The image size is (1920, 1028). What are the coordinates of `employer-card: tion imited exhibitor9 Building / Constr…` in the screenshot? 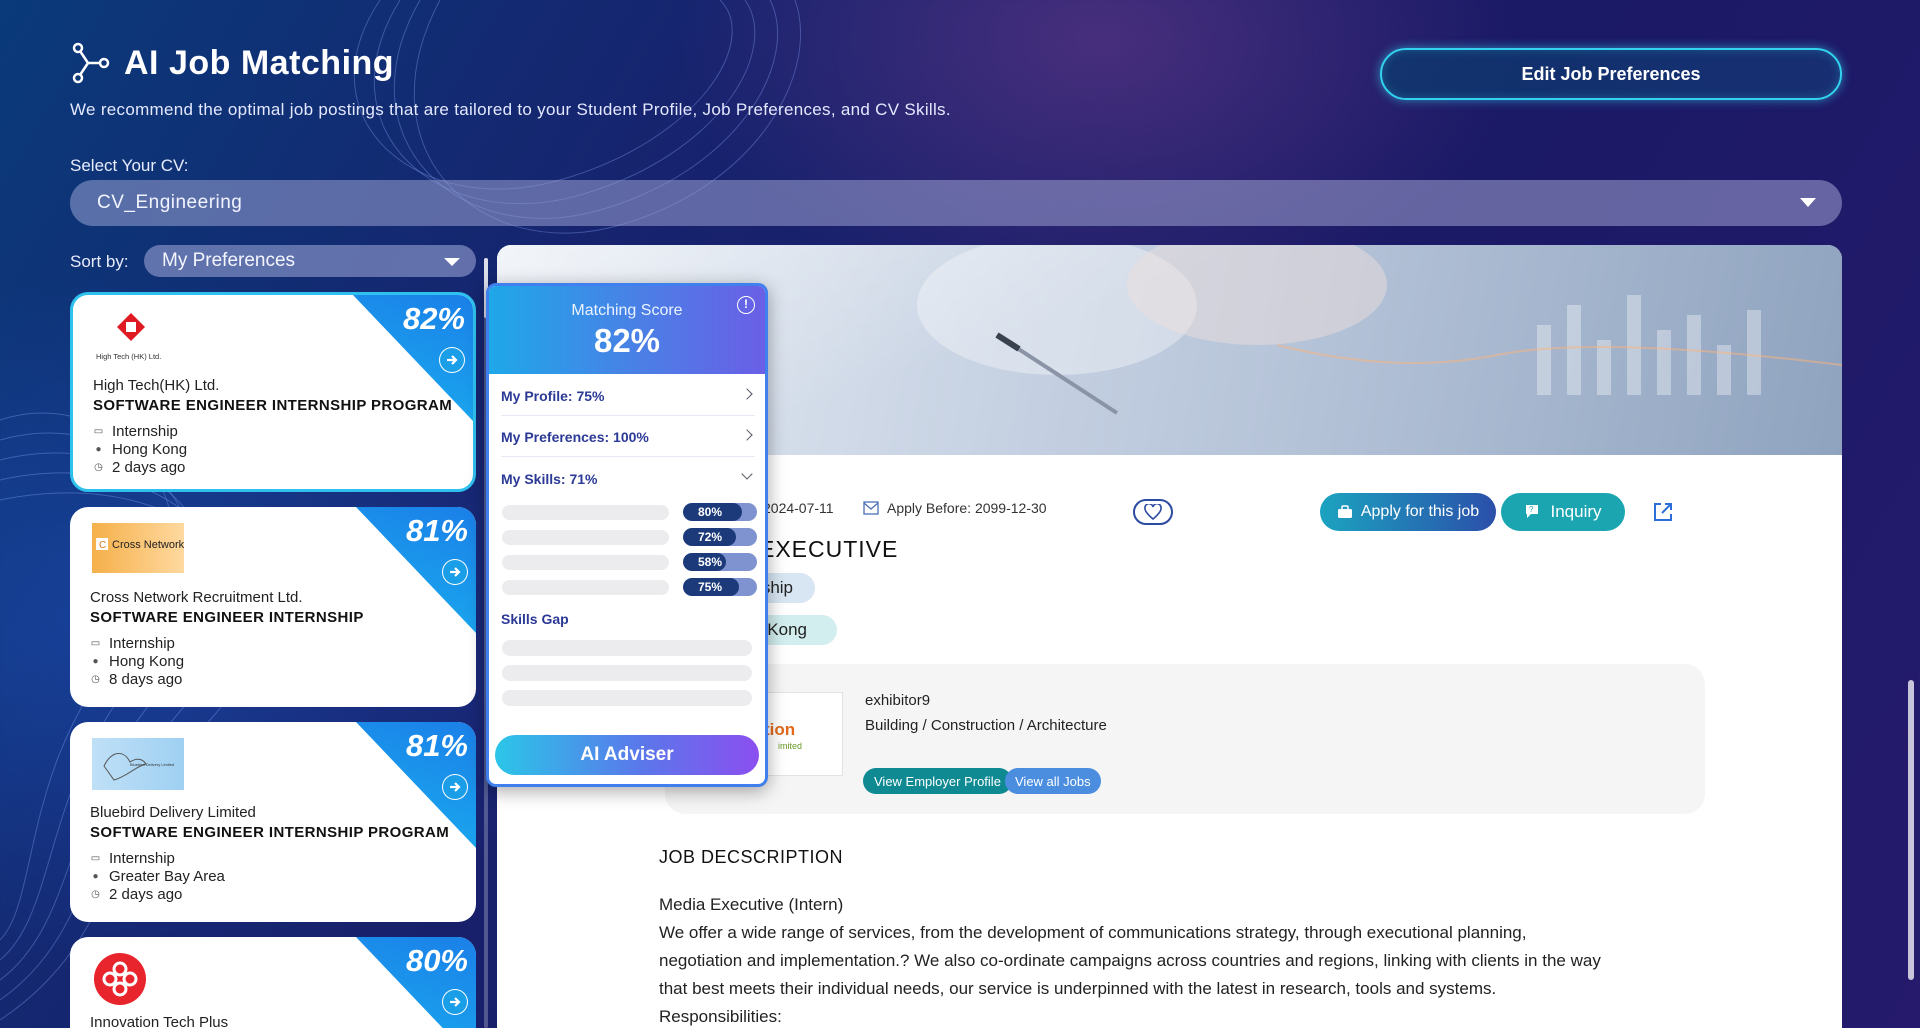 It's located at (1185, 739).